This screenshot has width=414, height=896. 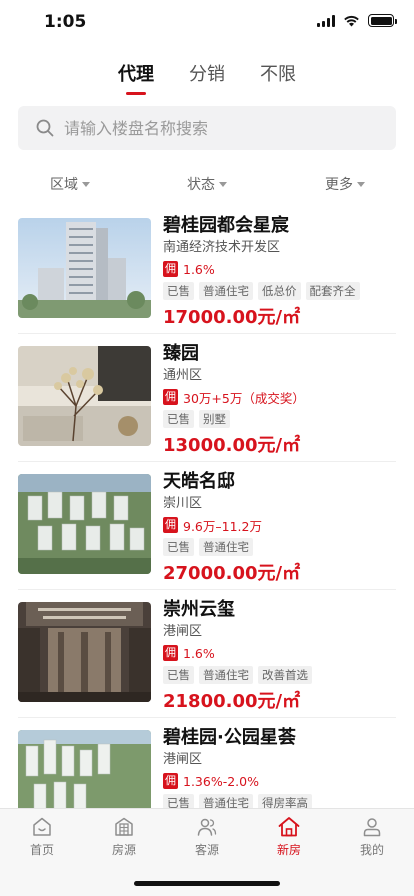 I want to click on commission-value: 9.6万–11.2万, so click(x=222, y=526).